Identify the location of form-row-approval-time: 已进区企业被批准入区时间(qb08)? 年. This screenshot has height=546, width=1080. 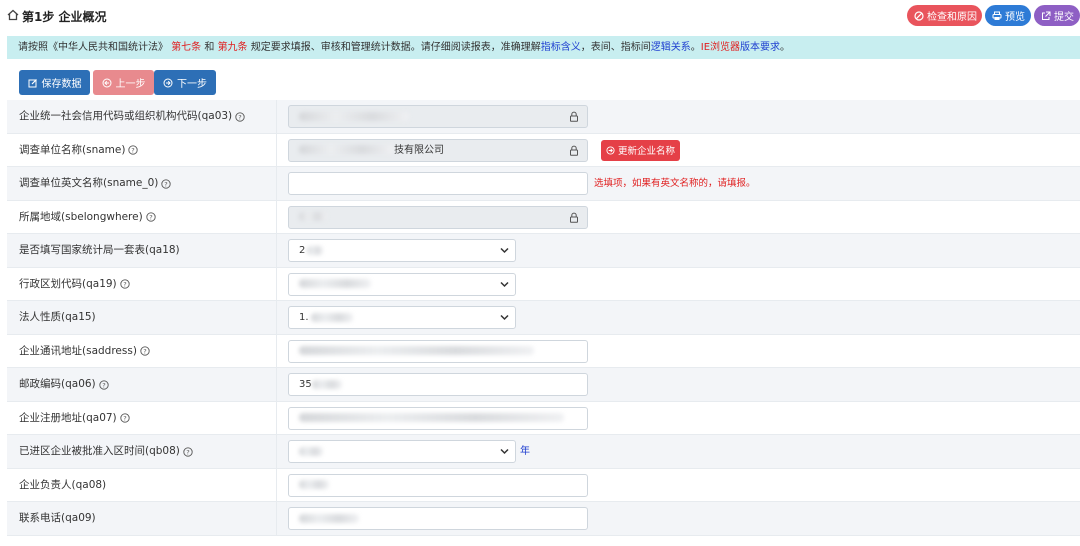
(543, 452).